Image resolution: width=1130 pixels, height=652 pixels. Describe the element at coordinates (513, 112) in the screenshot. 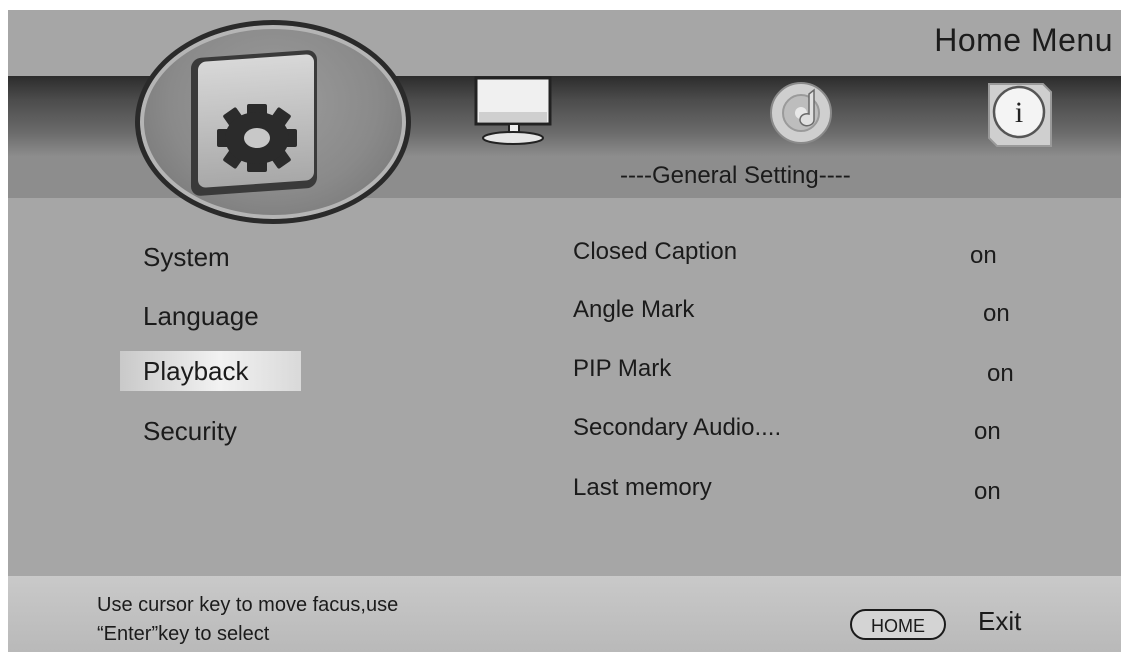

I see `monitor-icon` at that location.